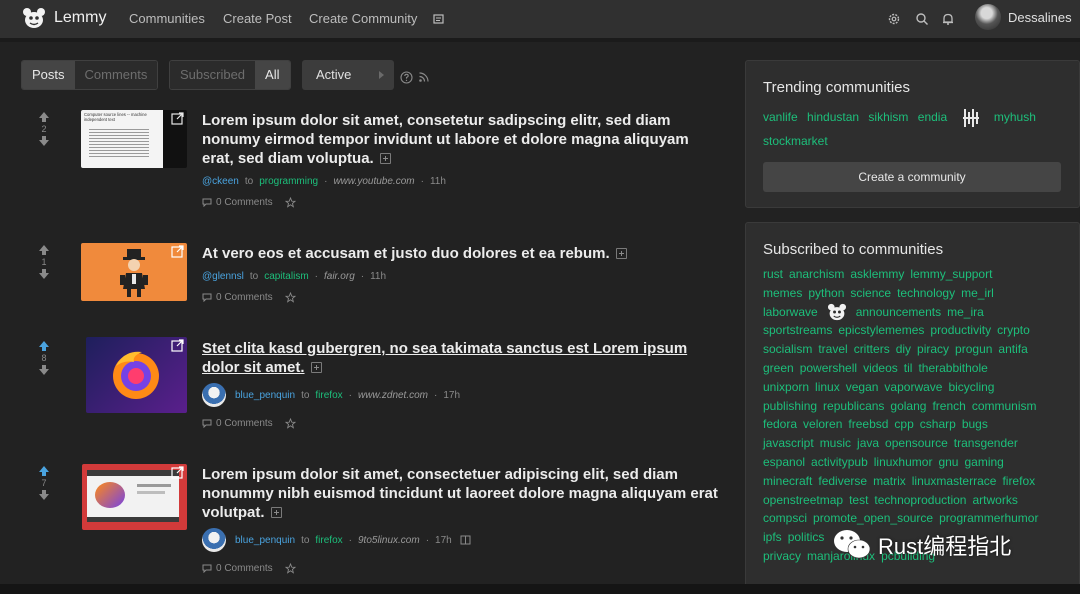  What do you see at coordinates (951, 274) in the screenshot?
I see `community-link: lemmy_support` at bounding box center [951, 274].